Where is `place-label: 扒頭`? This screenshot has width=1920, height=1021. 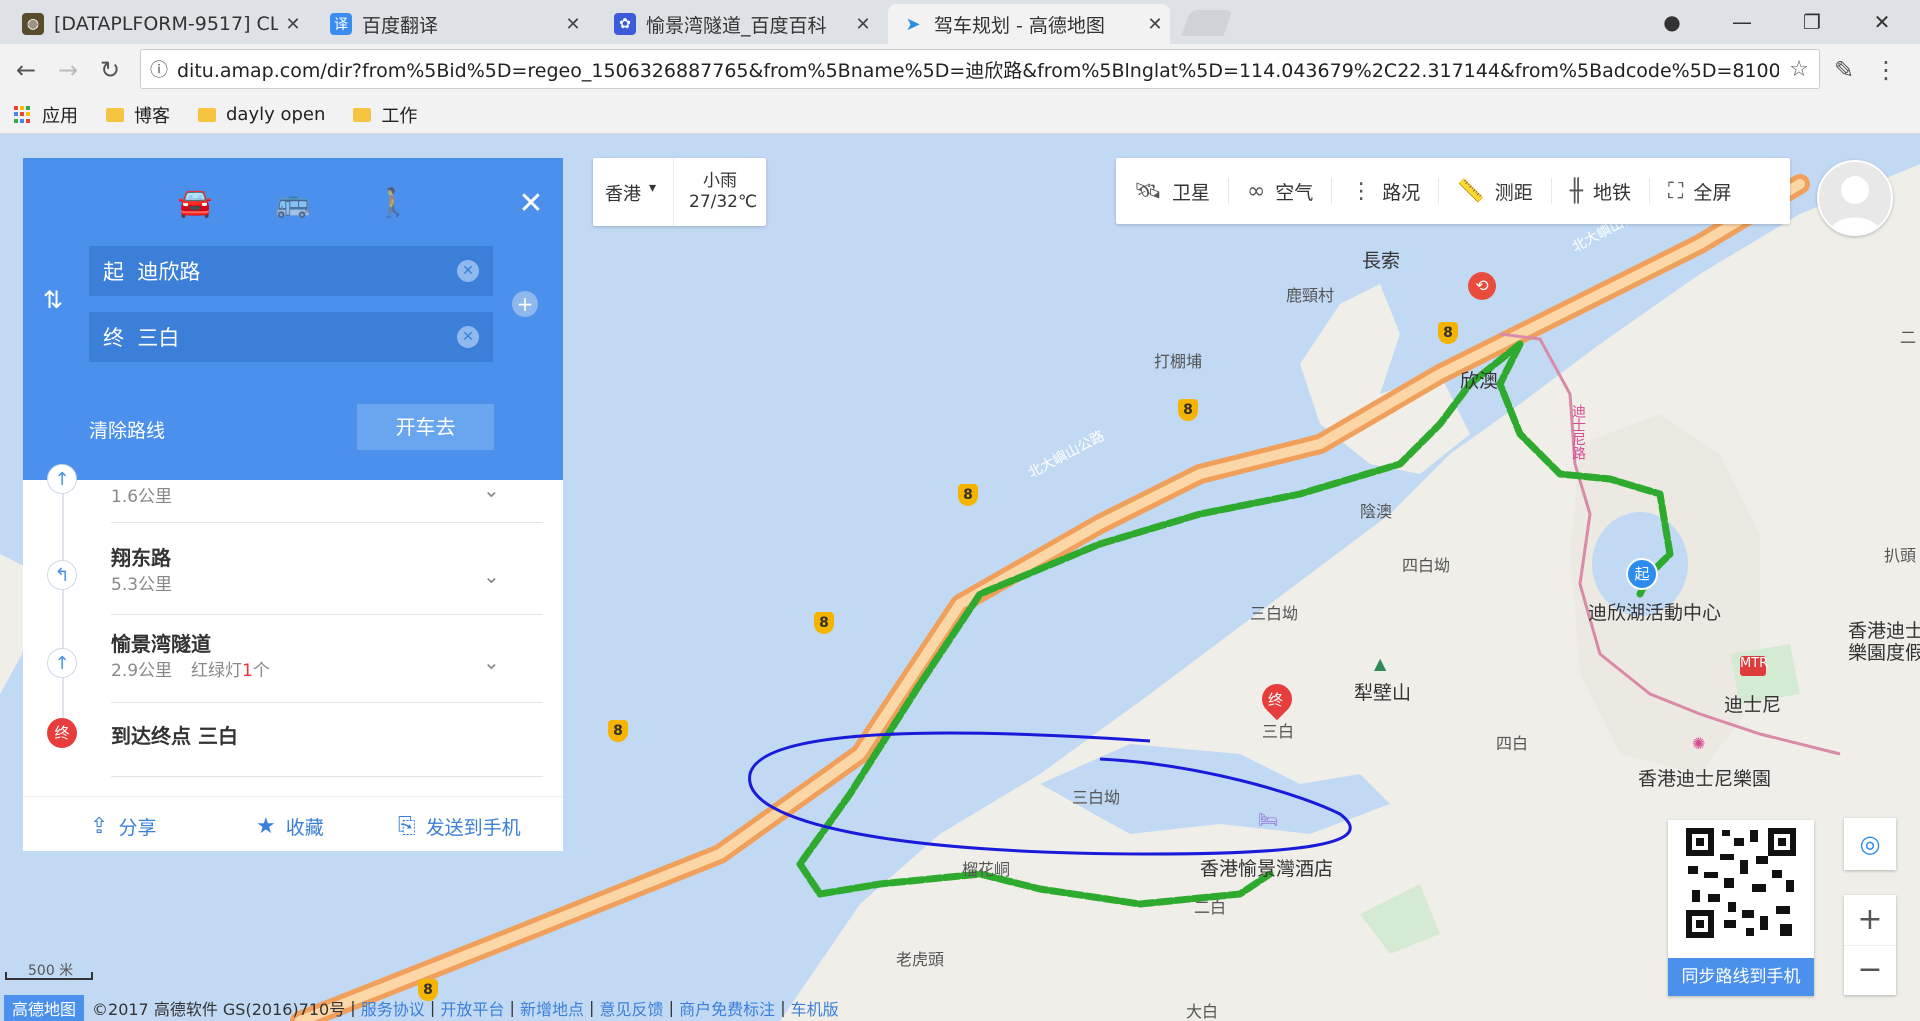
place-label: 扒頭 is located at coordinates (1900, 555).